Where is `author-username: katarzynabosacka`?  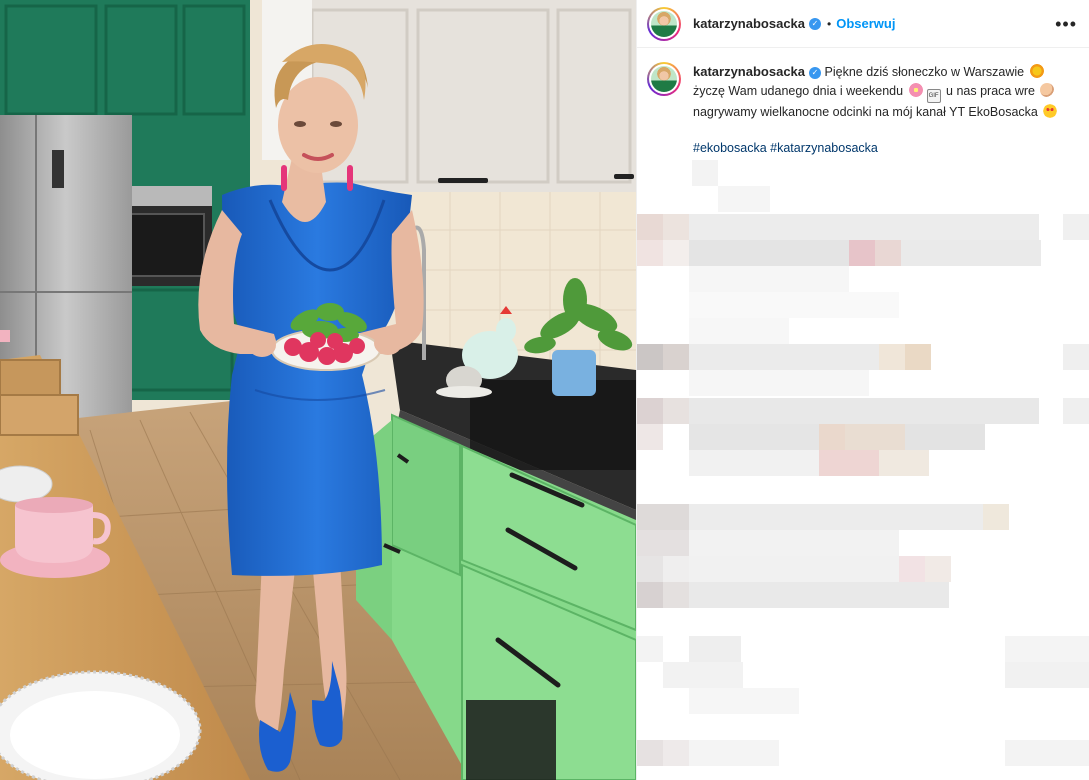
author-username: katarzynabosacka is located at coordinates (749, 23).